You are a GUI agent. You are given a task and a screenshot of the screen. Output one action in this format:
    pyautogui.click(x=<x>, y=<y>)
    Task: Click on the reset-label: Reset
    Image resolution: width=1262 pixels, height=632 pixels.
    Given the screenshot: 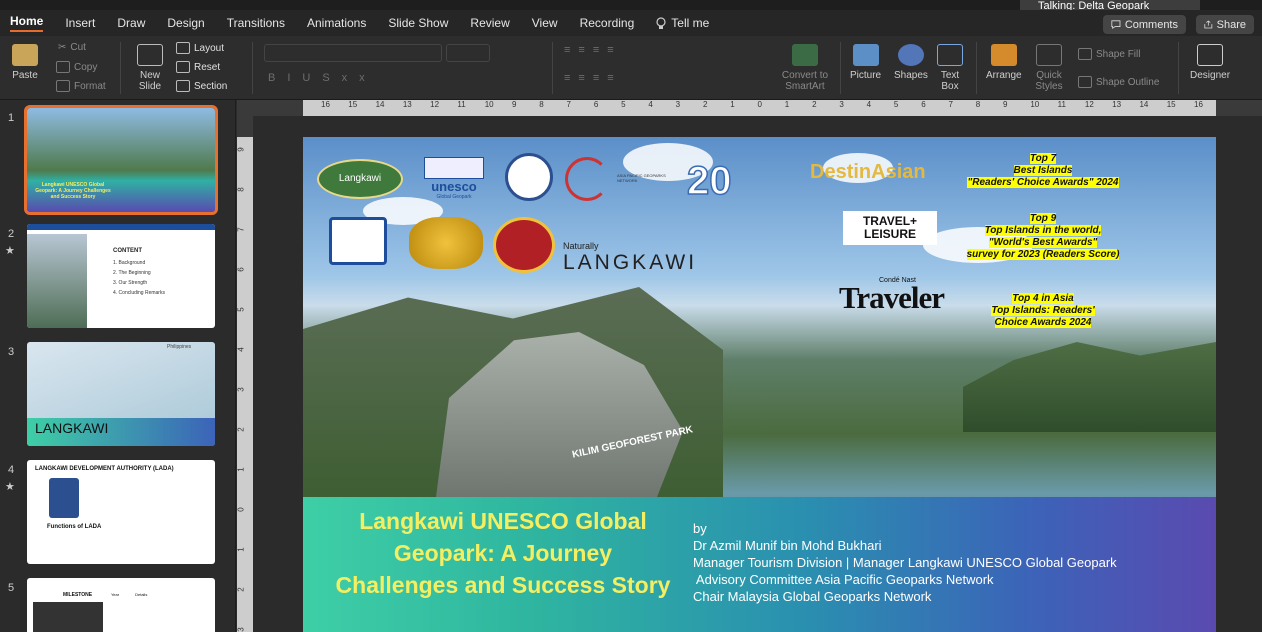 What is the action you would take?
    pyautogui.click(x=207, y=67)
    